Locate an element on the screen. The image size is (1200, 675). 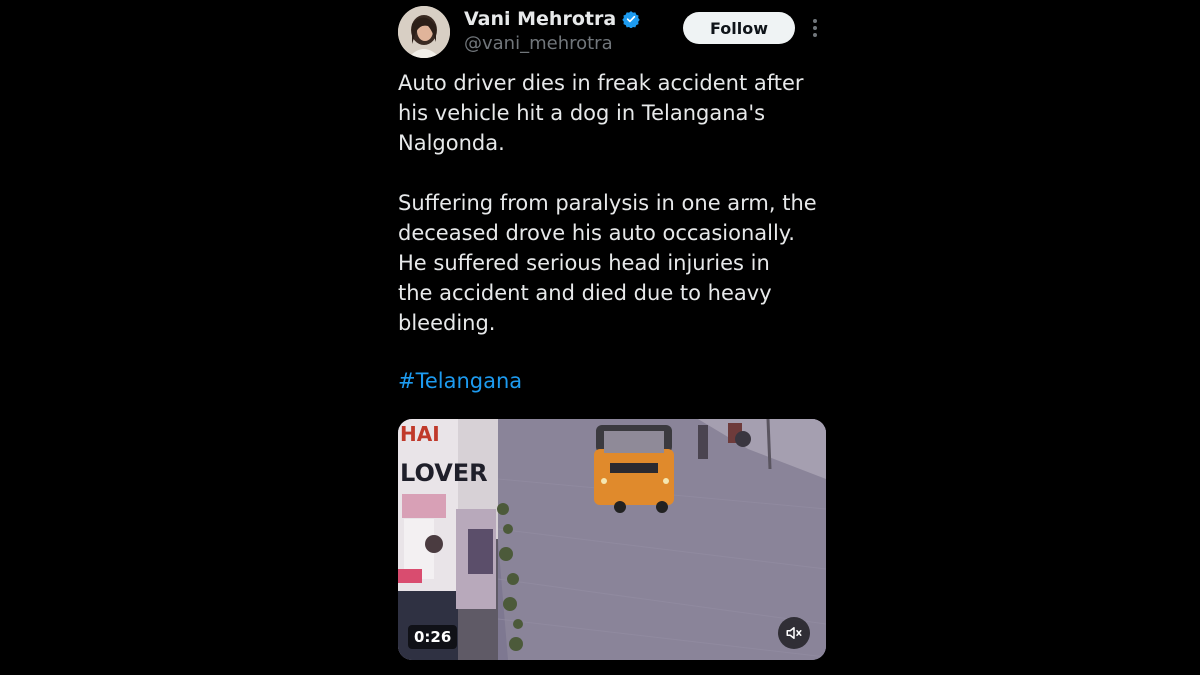
video-duration: 0:26 is located at coordinates (433, 637).